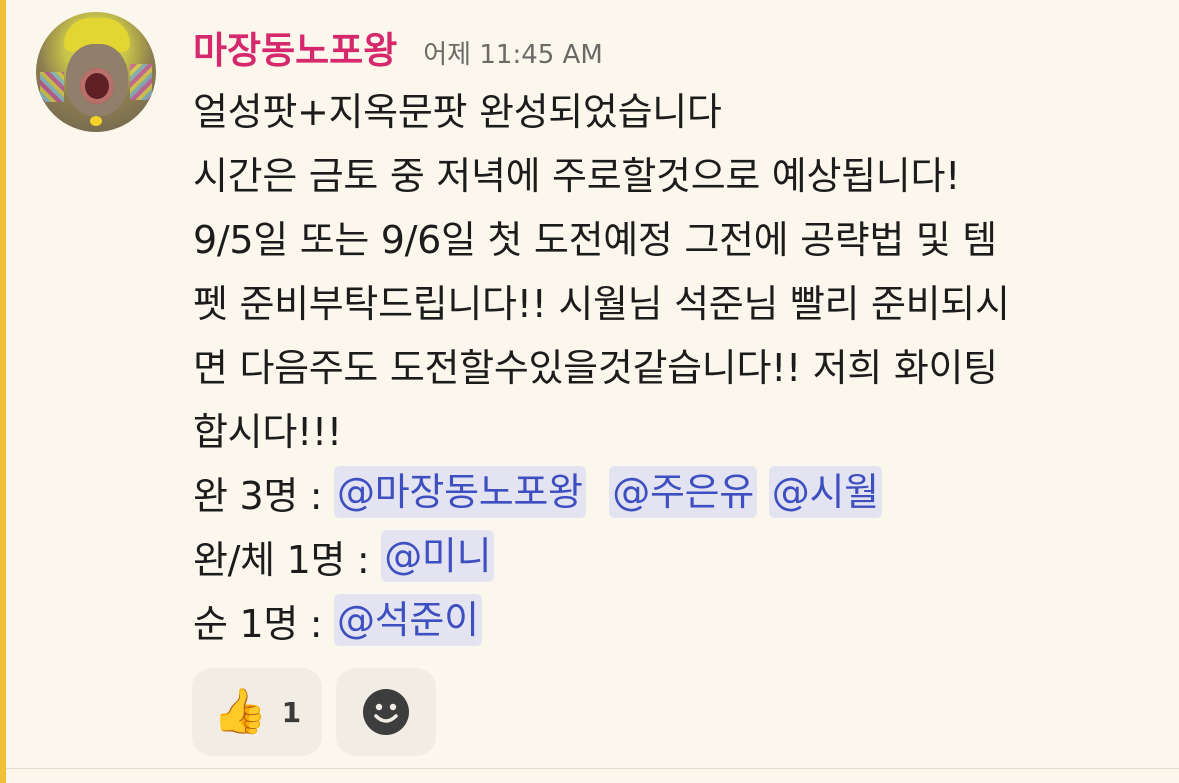 The width and height of the screenshot is (1179, 783). I want to click on add-reaction-button, so click(386, 712).